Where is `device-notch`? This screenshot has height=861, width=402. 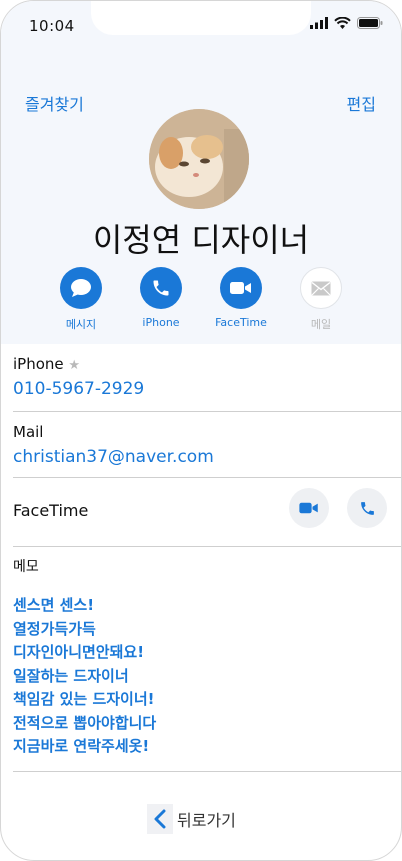
device-notch is located at coordinates (201, 18).